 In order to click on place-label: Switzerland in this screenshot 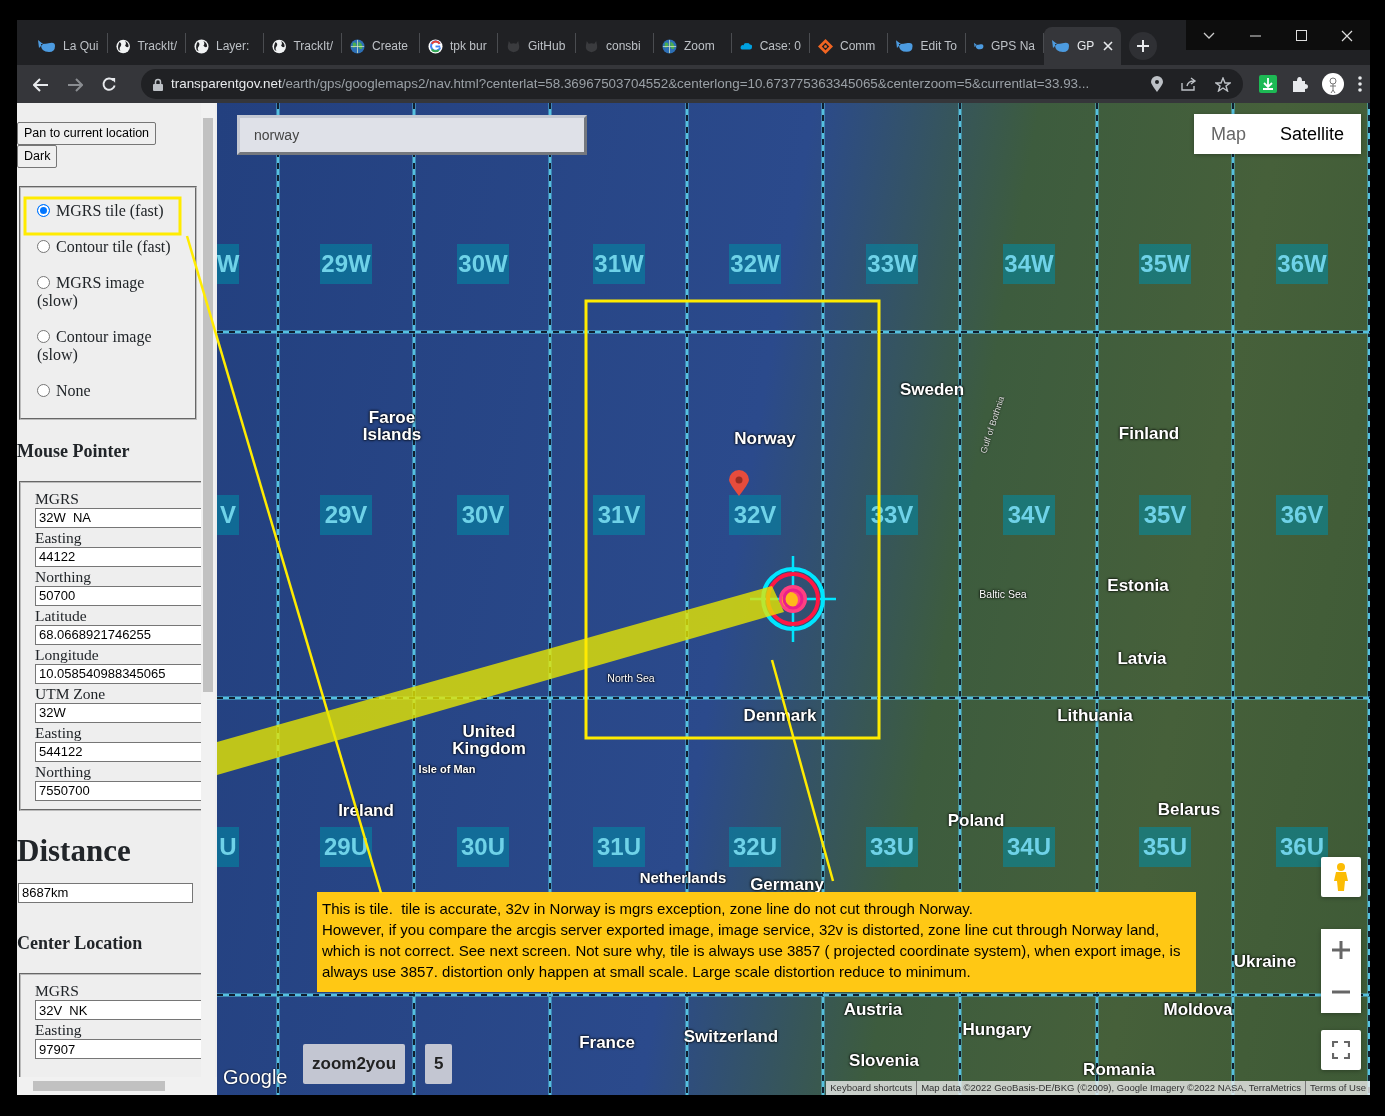, I will do `click(731, 1036)`.